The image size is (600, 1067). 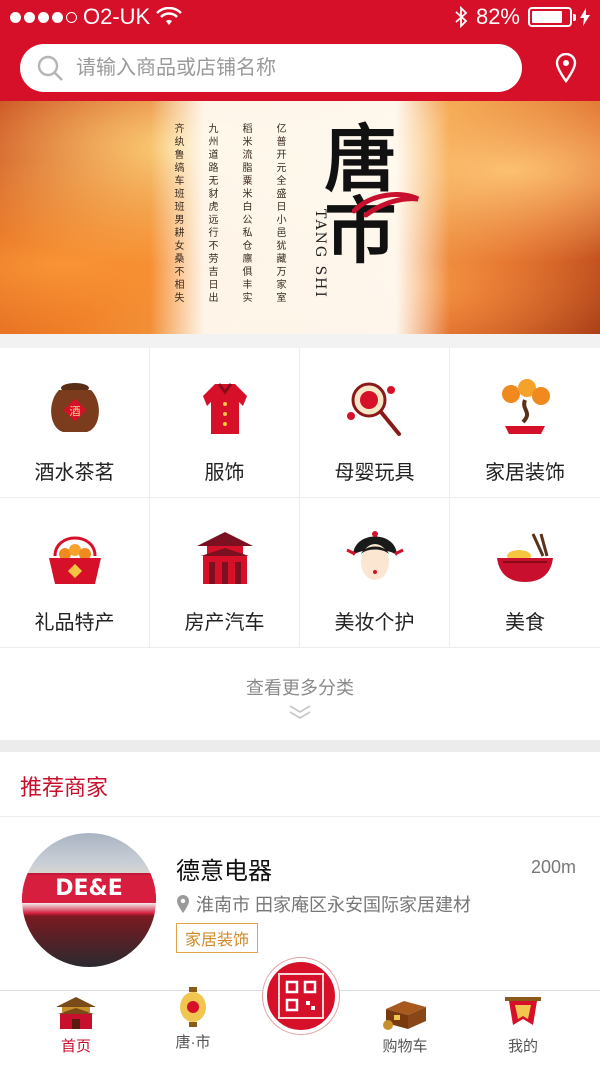 I want to click on category-label: 母婴玩具, so click(x=374, y=473).